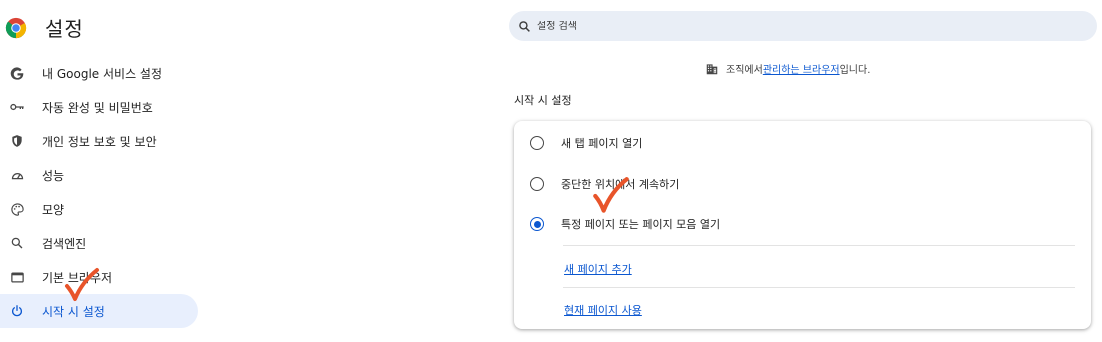 The image size is (1102, 342). I want to click on sidebar-item-label: 자동 완성 및 비밀번호, so click(97, 107).